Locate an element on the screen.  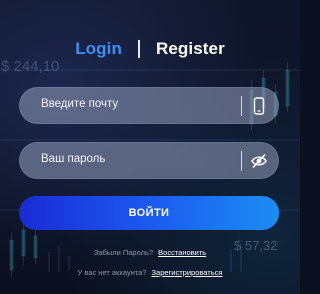
password-placeholder: Ваш пароль is located at coordinates (73, 159).